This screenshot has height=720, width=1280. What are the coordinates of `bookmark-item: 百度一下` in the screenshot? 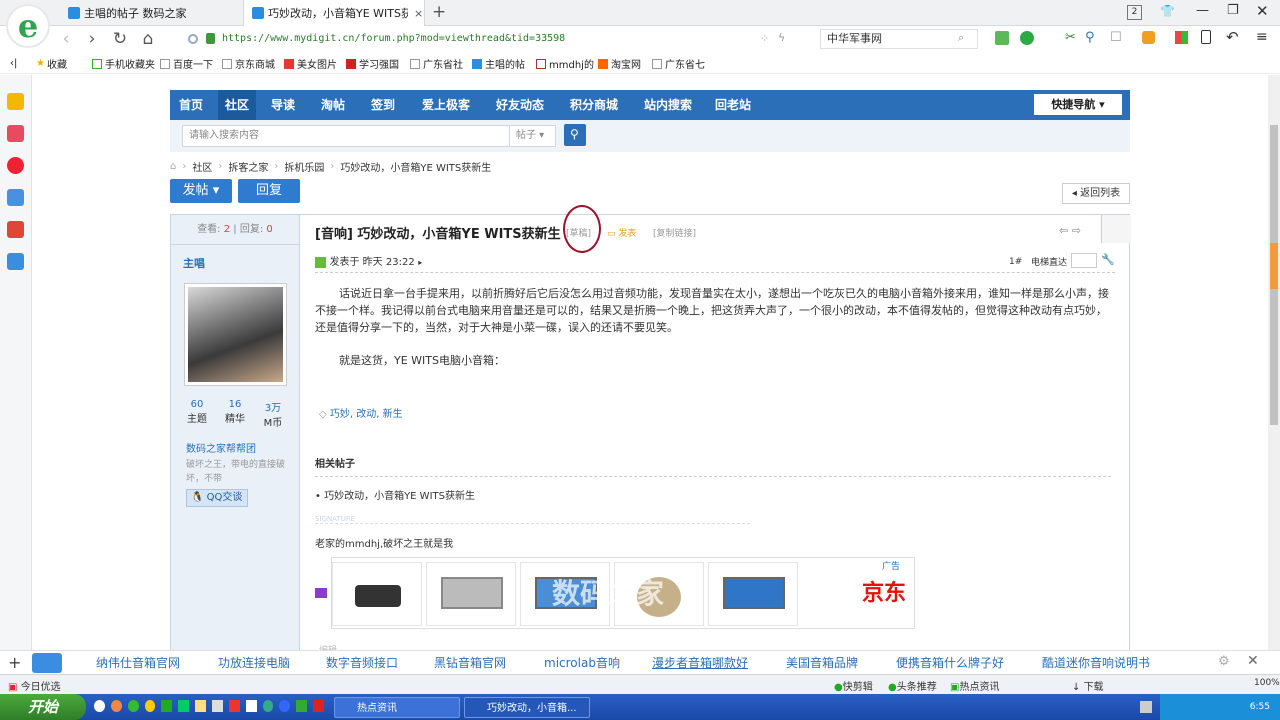 It's located at (186, 63).